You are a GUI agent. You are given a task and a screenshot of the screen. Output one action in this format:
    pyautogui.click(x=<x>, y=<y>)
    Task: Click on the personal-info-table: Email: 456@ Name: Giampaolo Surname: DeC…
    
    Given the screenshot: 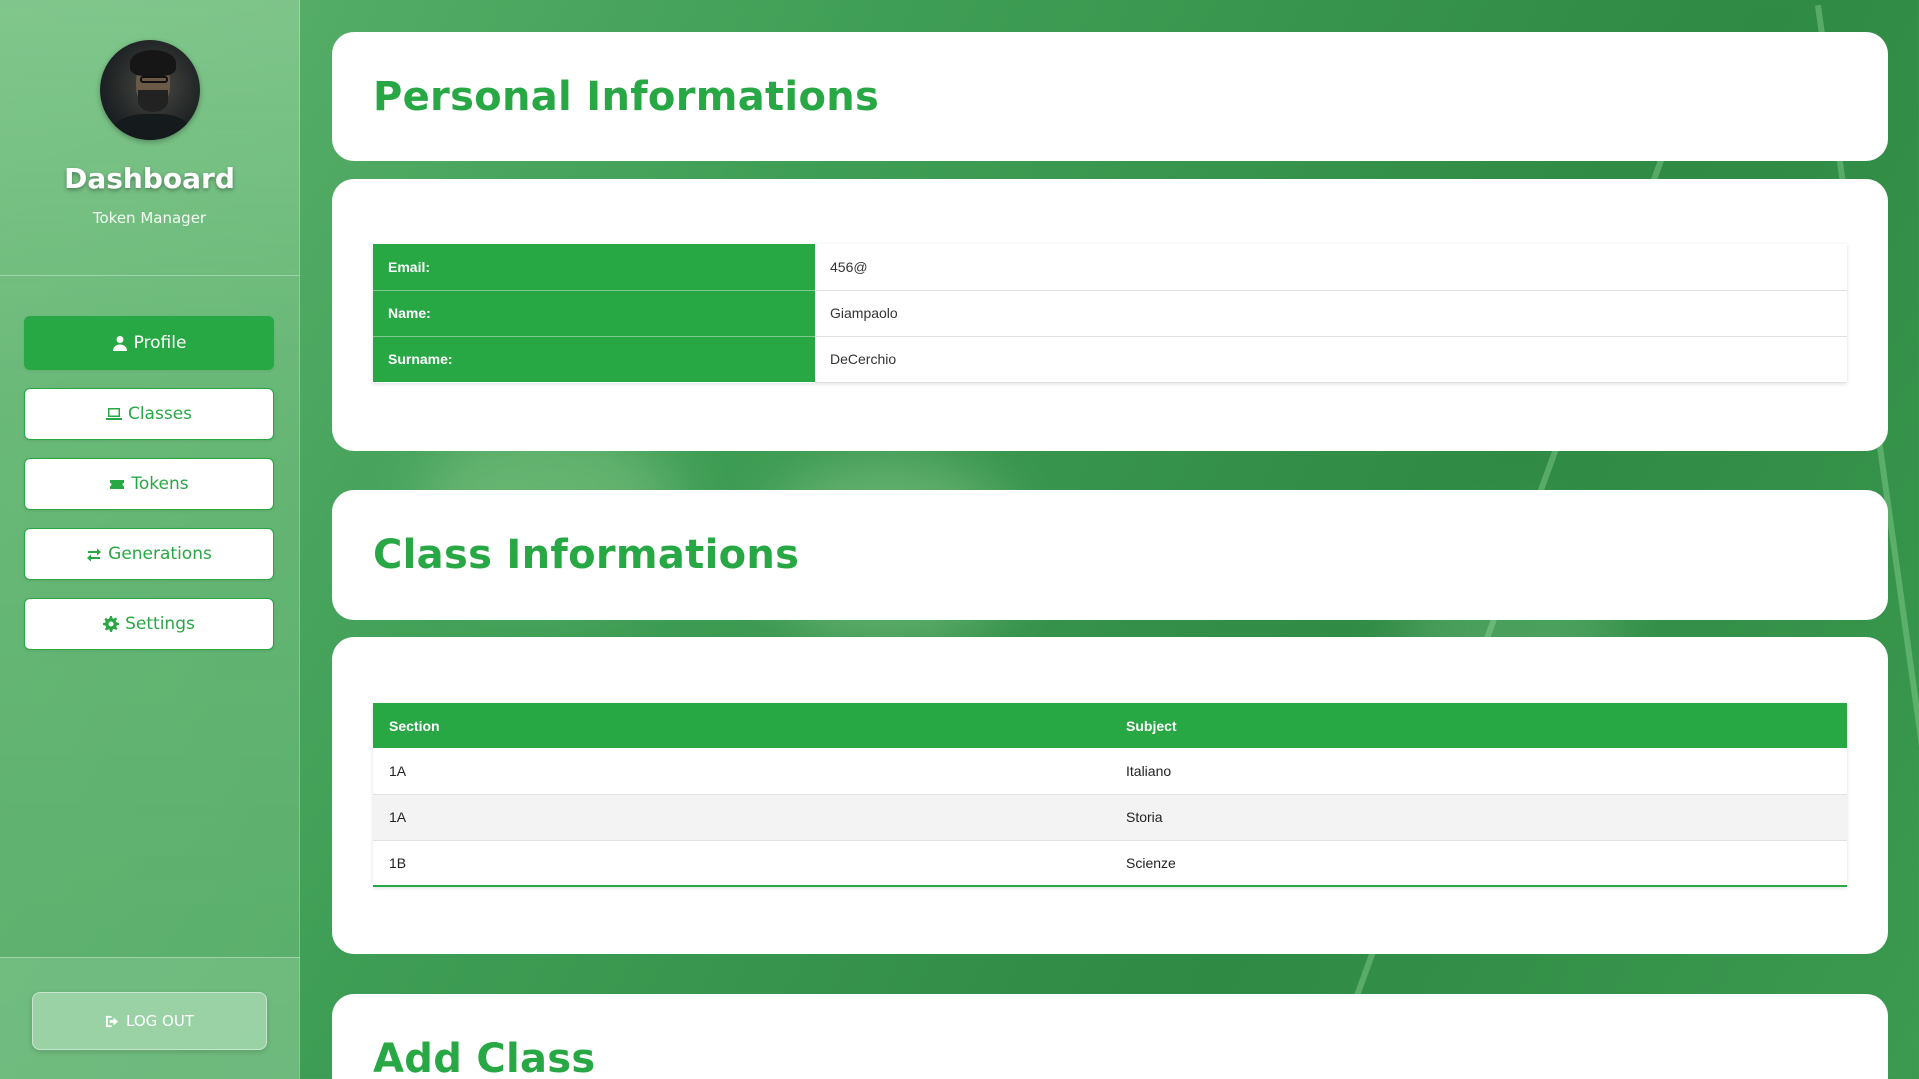 What is the action you would take?
    pyautogui.click(x=1110, y=313)
    